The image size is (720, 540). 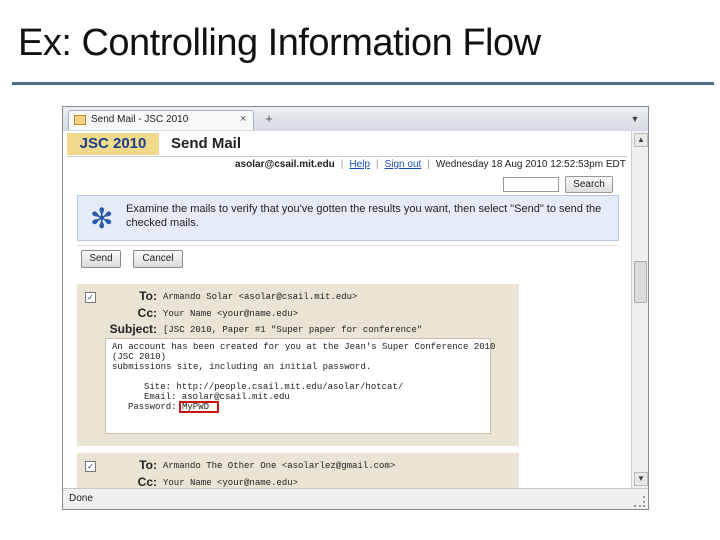 I want to click on scroll-up-arrow-icon: ▲, so click(x=641, y=140).